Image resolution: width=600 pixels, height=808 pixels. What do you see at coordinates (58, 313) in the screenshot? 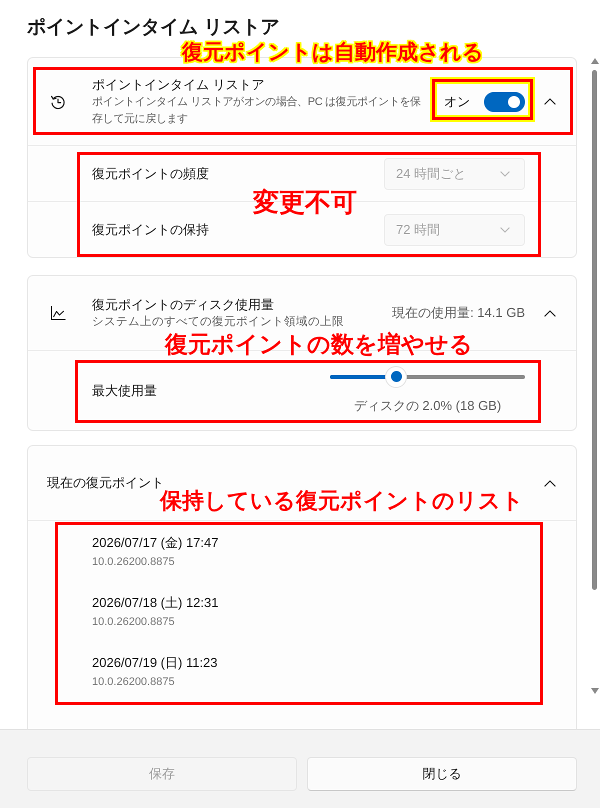
I see `line-chart-icon` at bounding box center [58, 313].